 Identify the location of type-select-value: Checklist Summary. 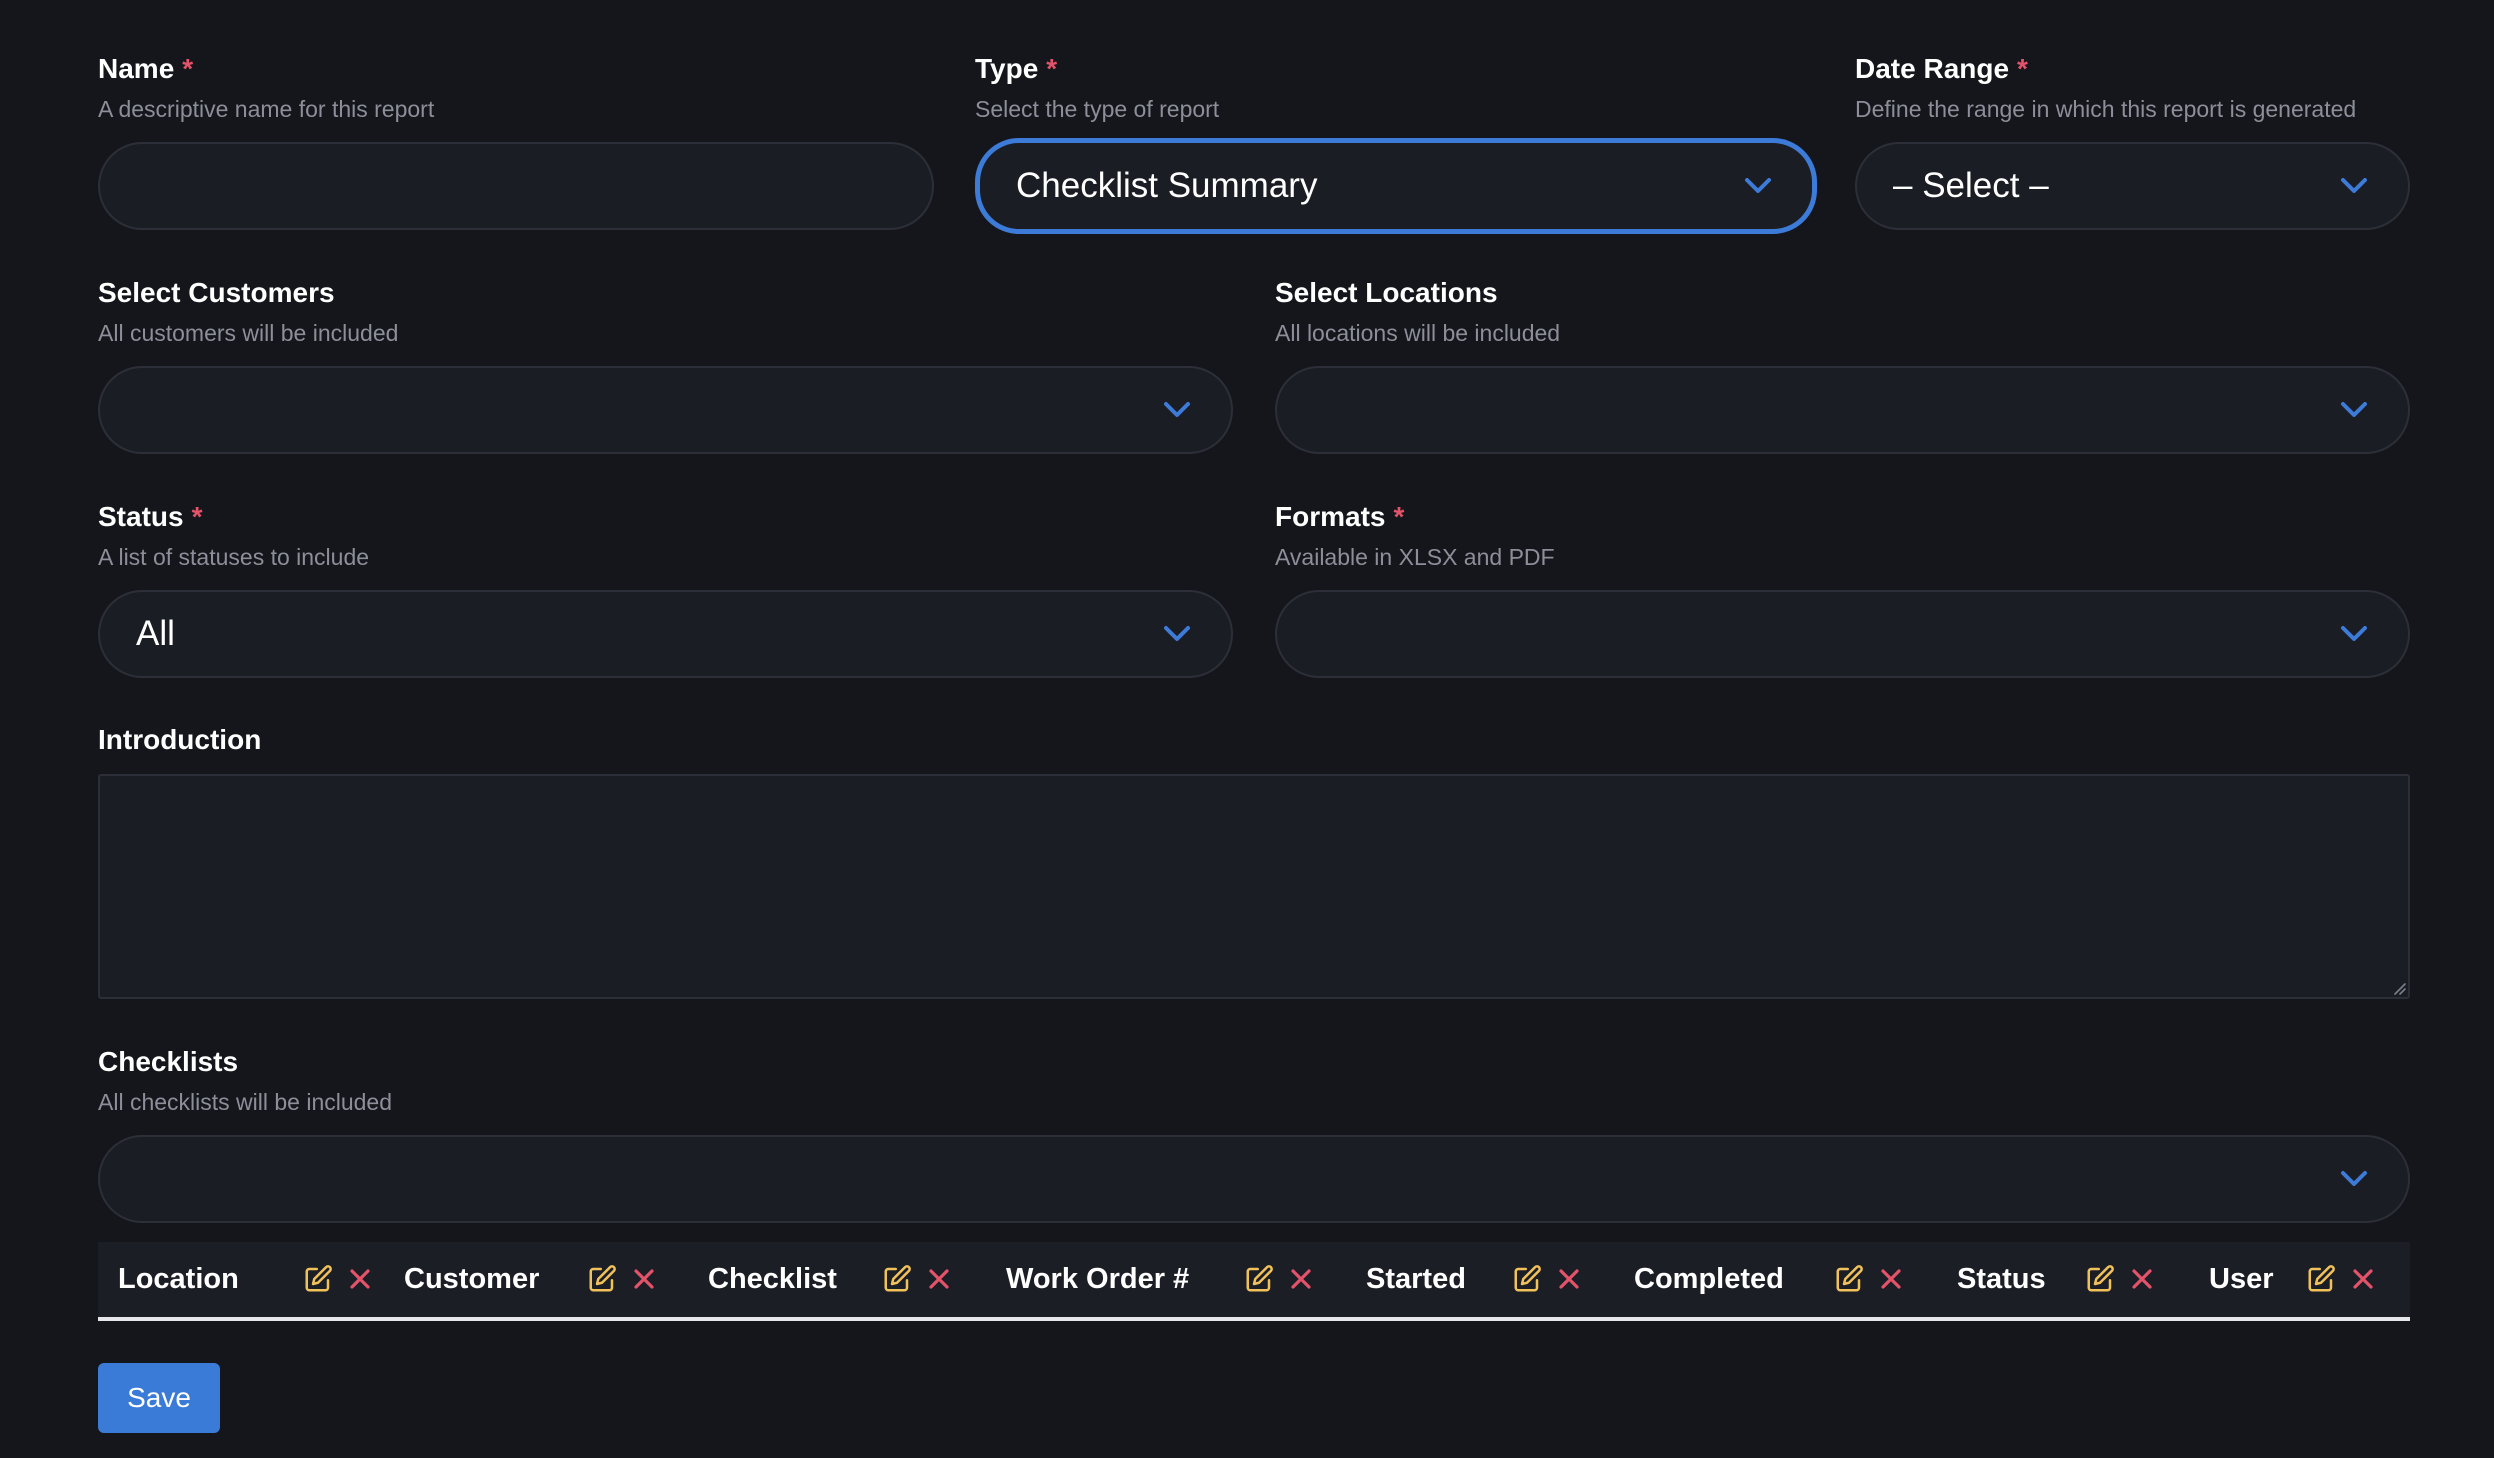
(1167, 185).